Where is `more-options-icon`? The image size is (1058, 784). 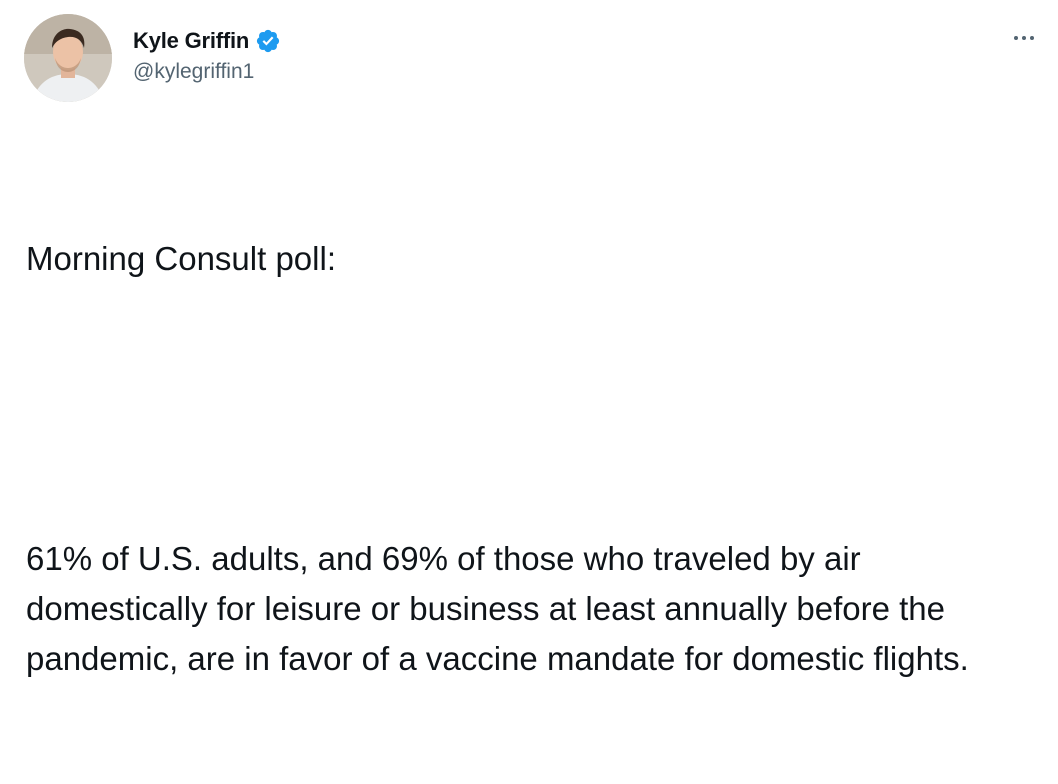 more-options-icon is located at coordinates (1024, 38).